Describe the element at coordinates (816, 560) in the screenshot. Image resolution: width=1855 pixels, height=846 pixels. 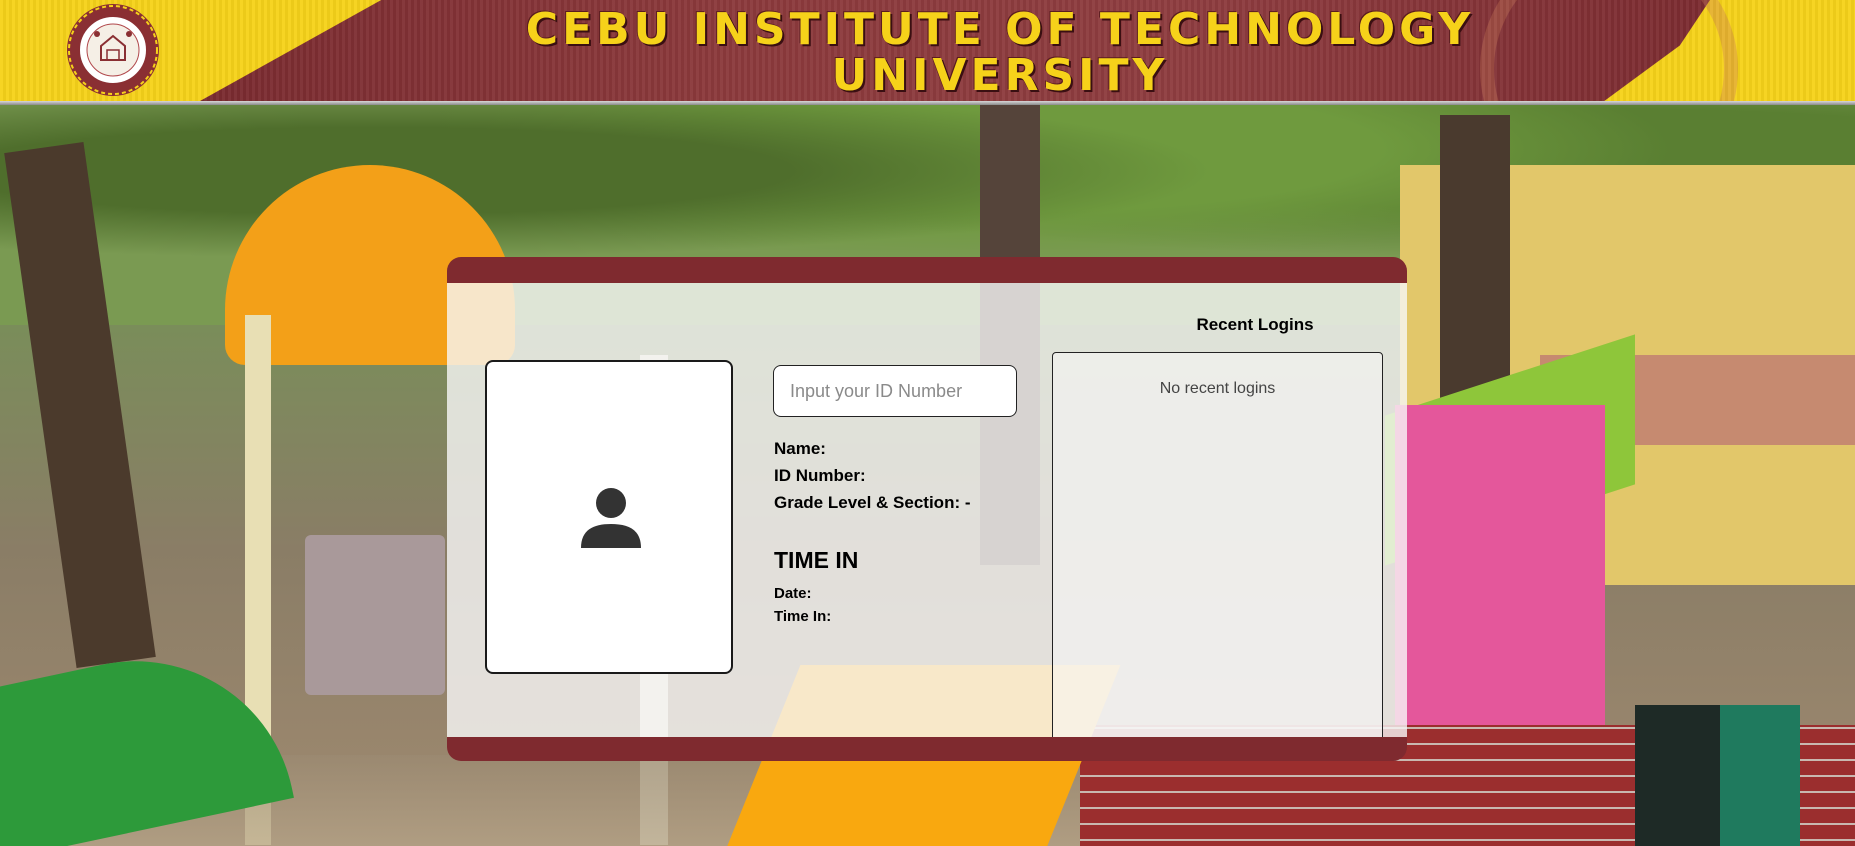
I see `time-in-heading: TIME IN` at that location.